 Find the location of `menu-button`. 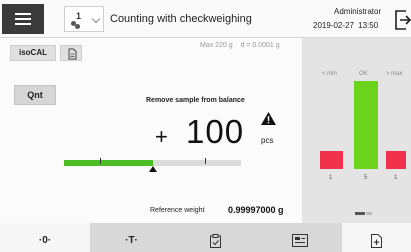

menu-button is located at coordinates (23, 19).